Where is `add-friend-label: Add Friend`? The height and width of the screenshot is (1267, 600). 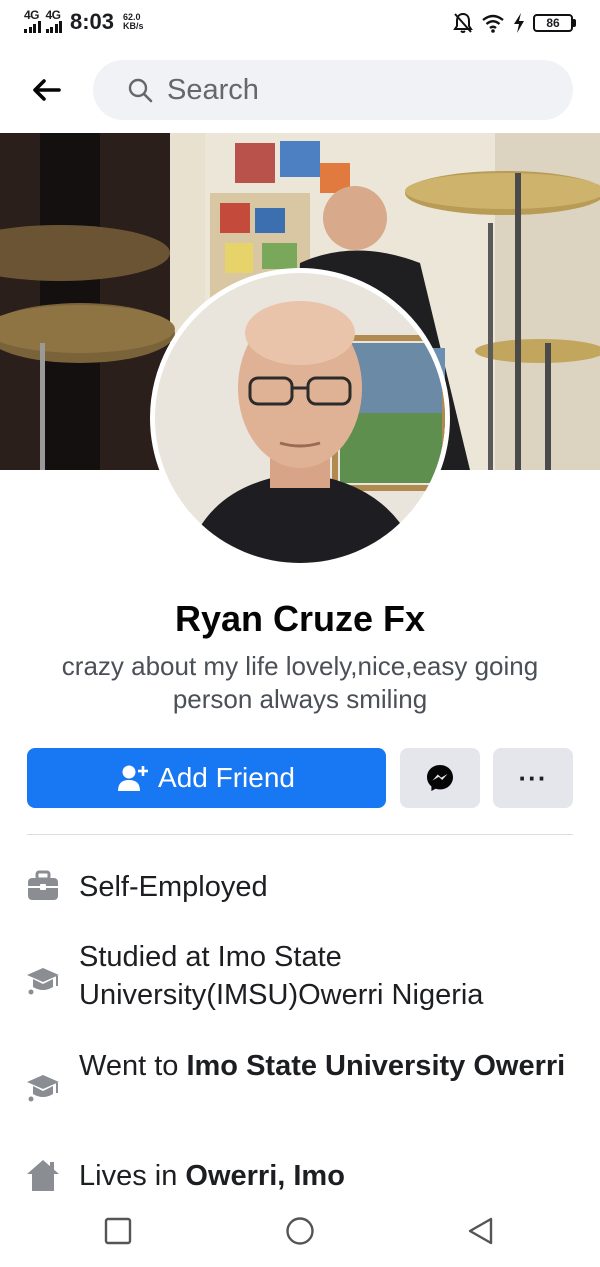 add-friend-label: Add Friend is located at coordinates (226, 777).